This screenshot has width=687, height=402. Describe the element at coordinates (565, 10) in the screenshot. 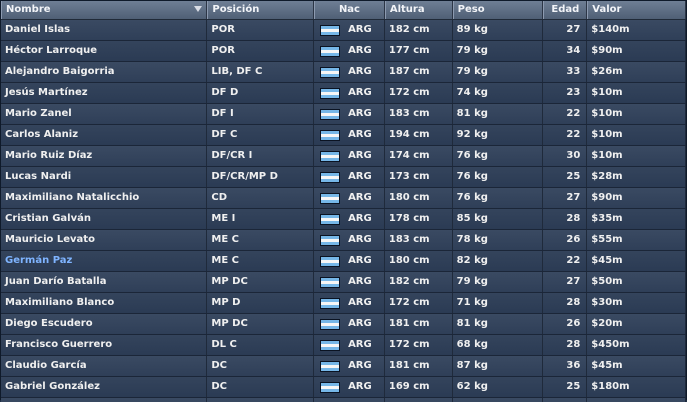

I see `col-header-age: Edad` at that location.